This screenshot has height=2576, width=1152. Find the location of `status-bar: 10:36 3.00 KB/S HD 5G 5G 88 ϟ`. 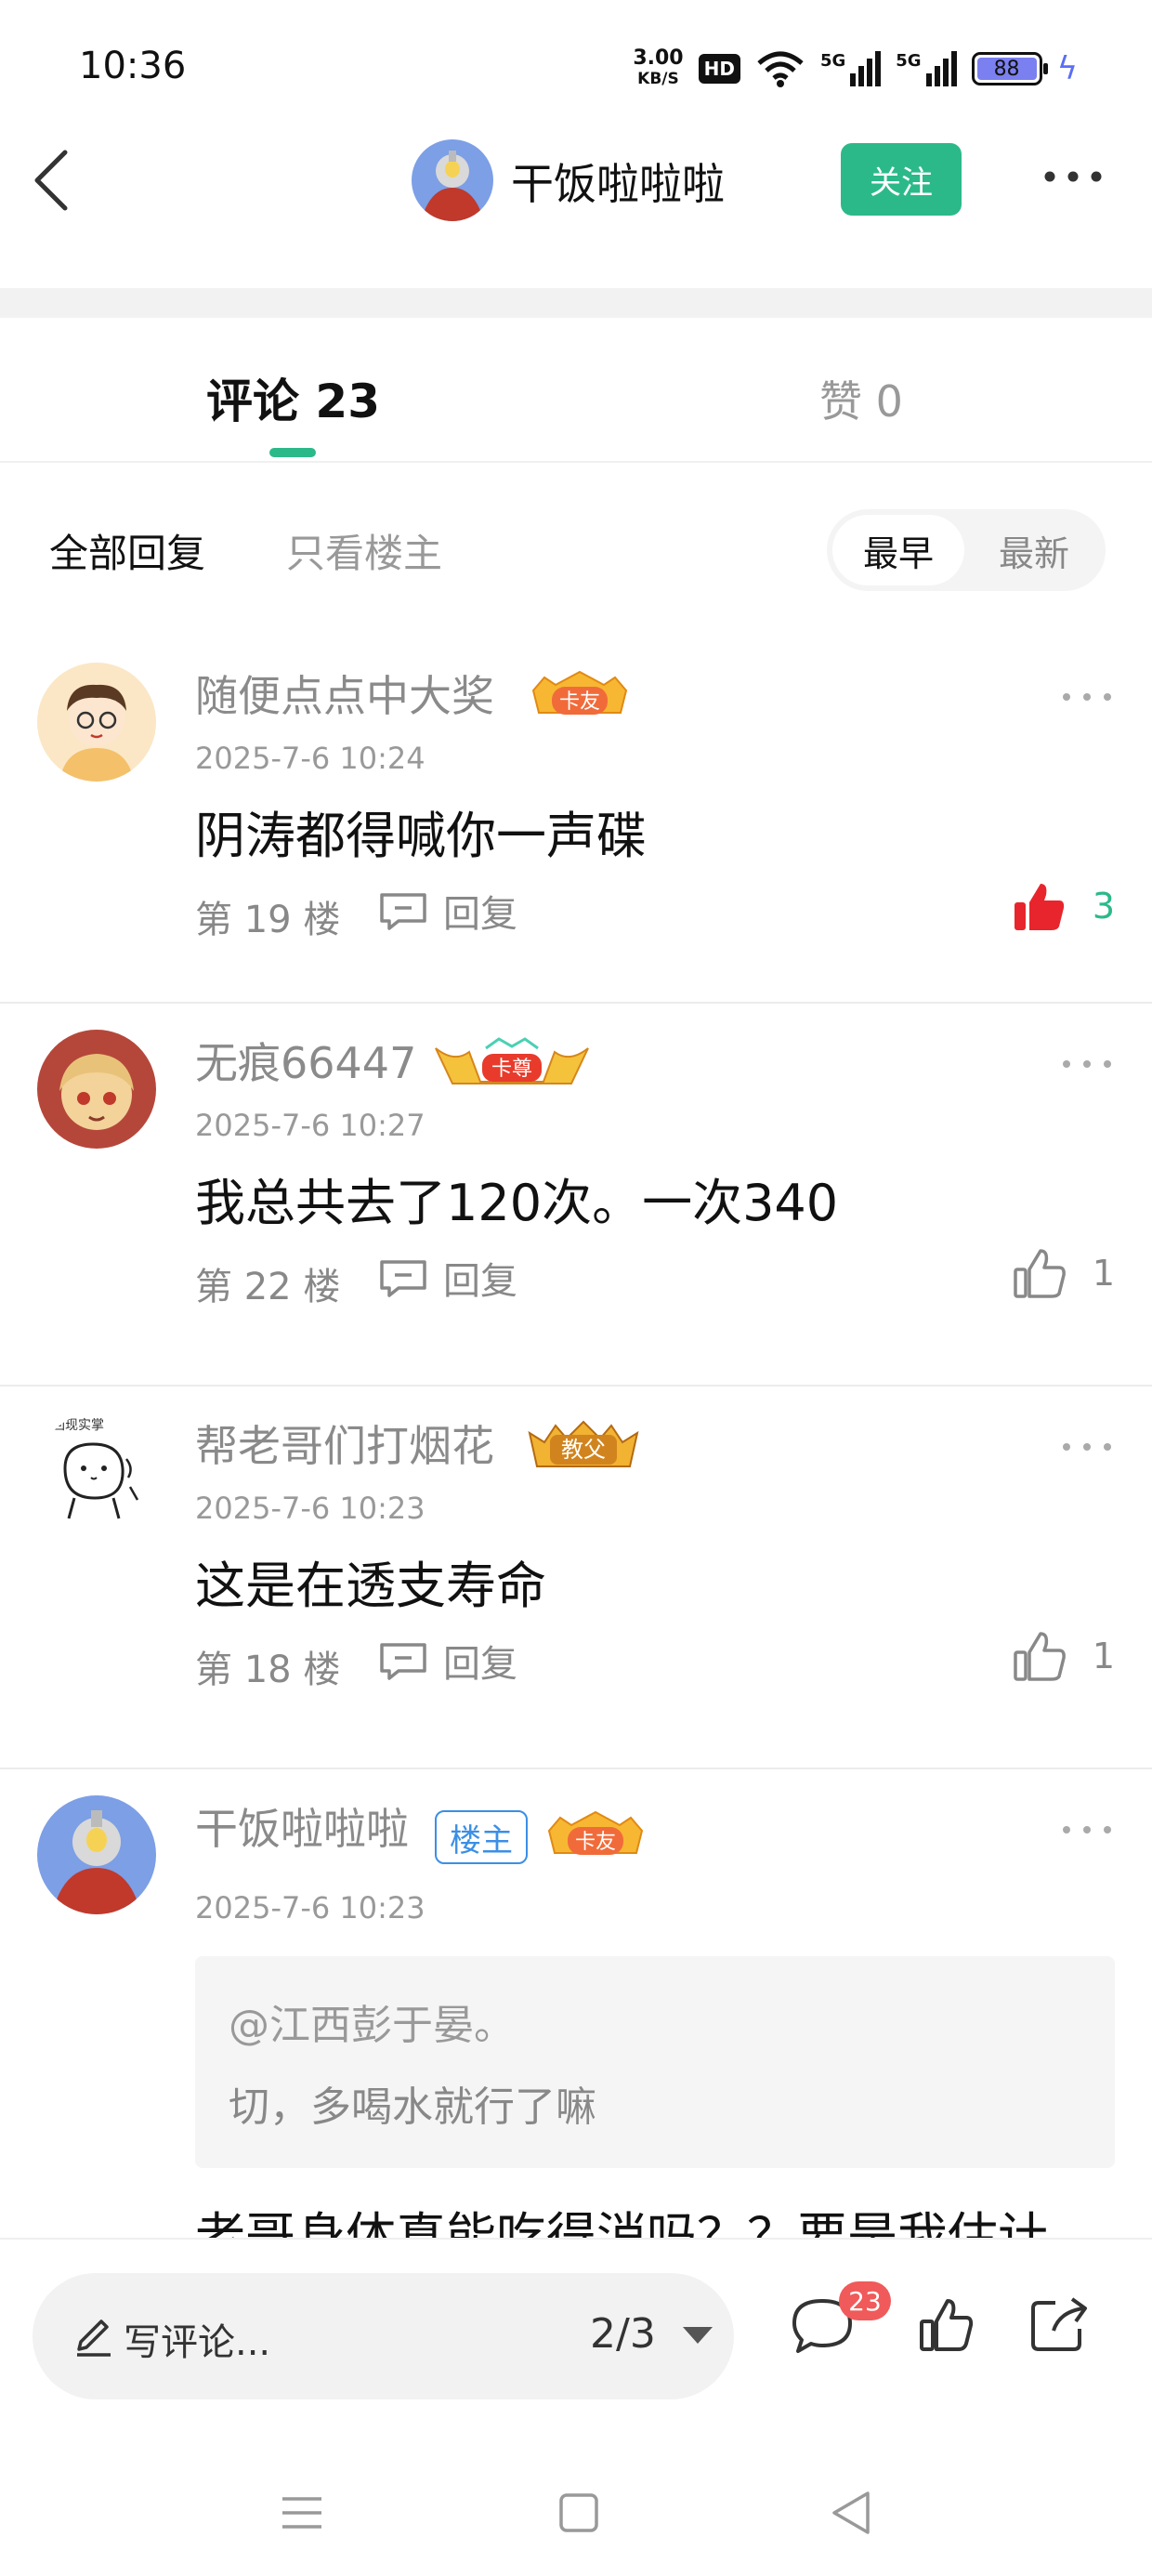

status-bar: 10:36 3.00 KB/S HD 5G 5G 88 ϟ is located at coordinates (576, 65).